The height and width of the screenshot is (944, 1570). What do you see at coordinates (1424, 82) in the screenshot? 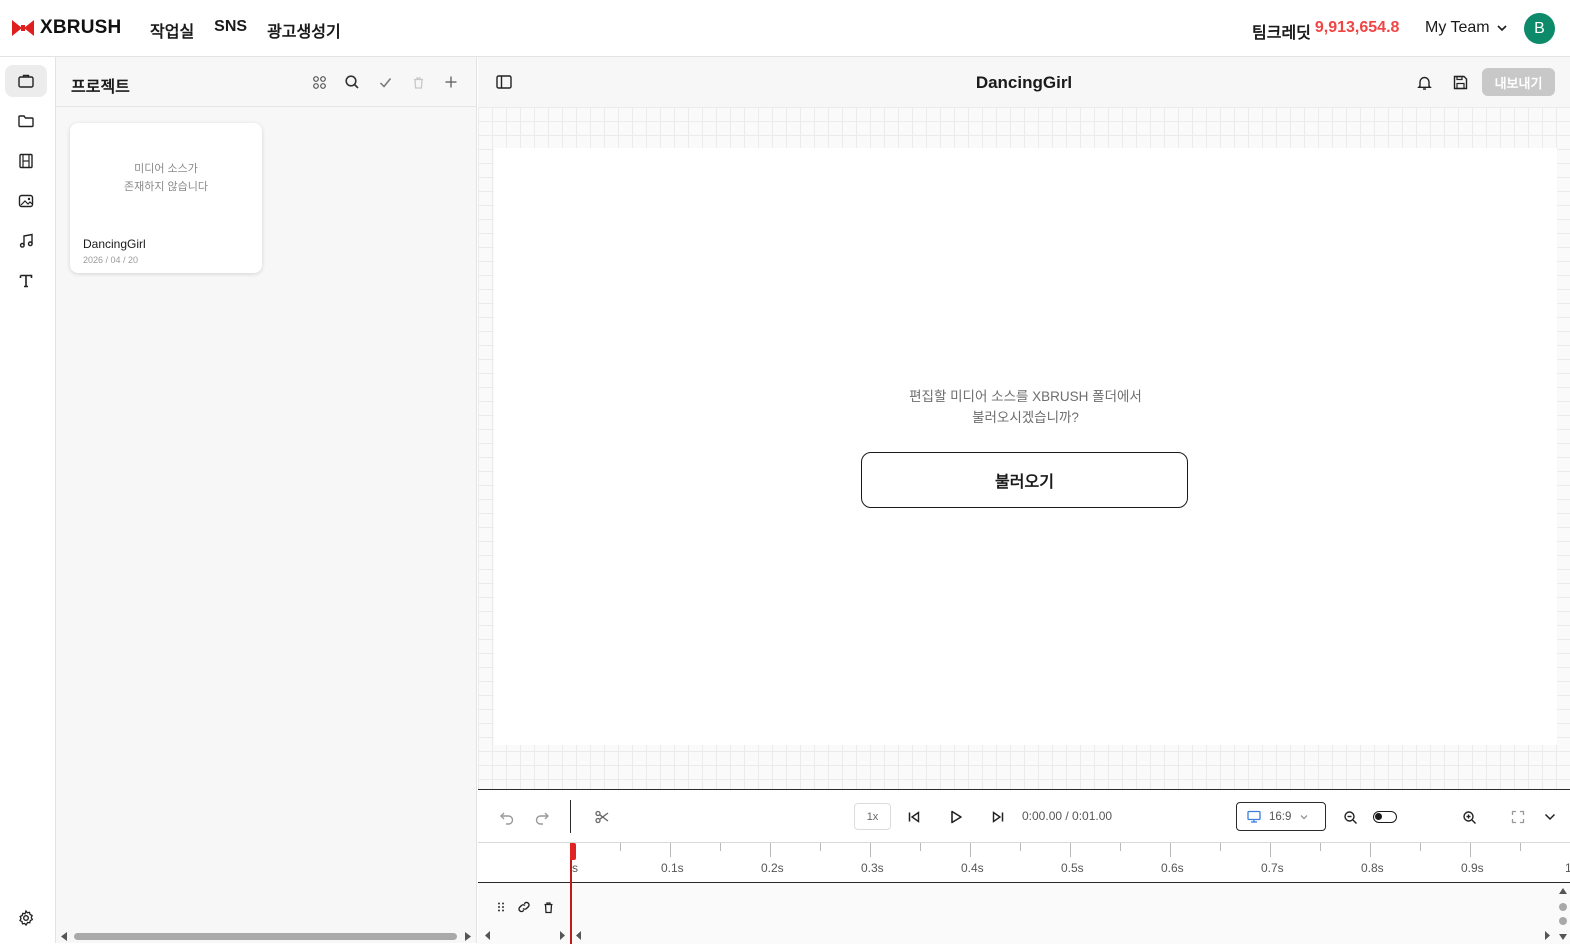
I see `notifications-button` at bounding box center [1424, 82].